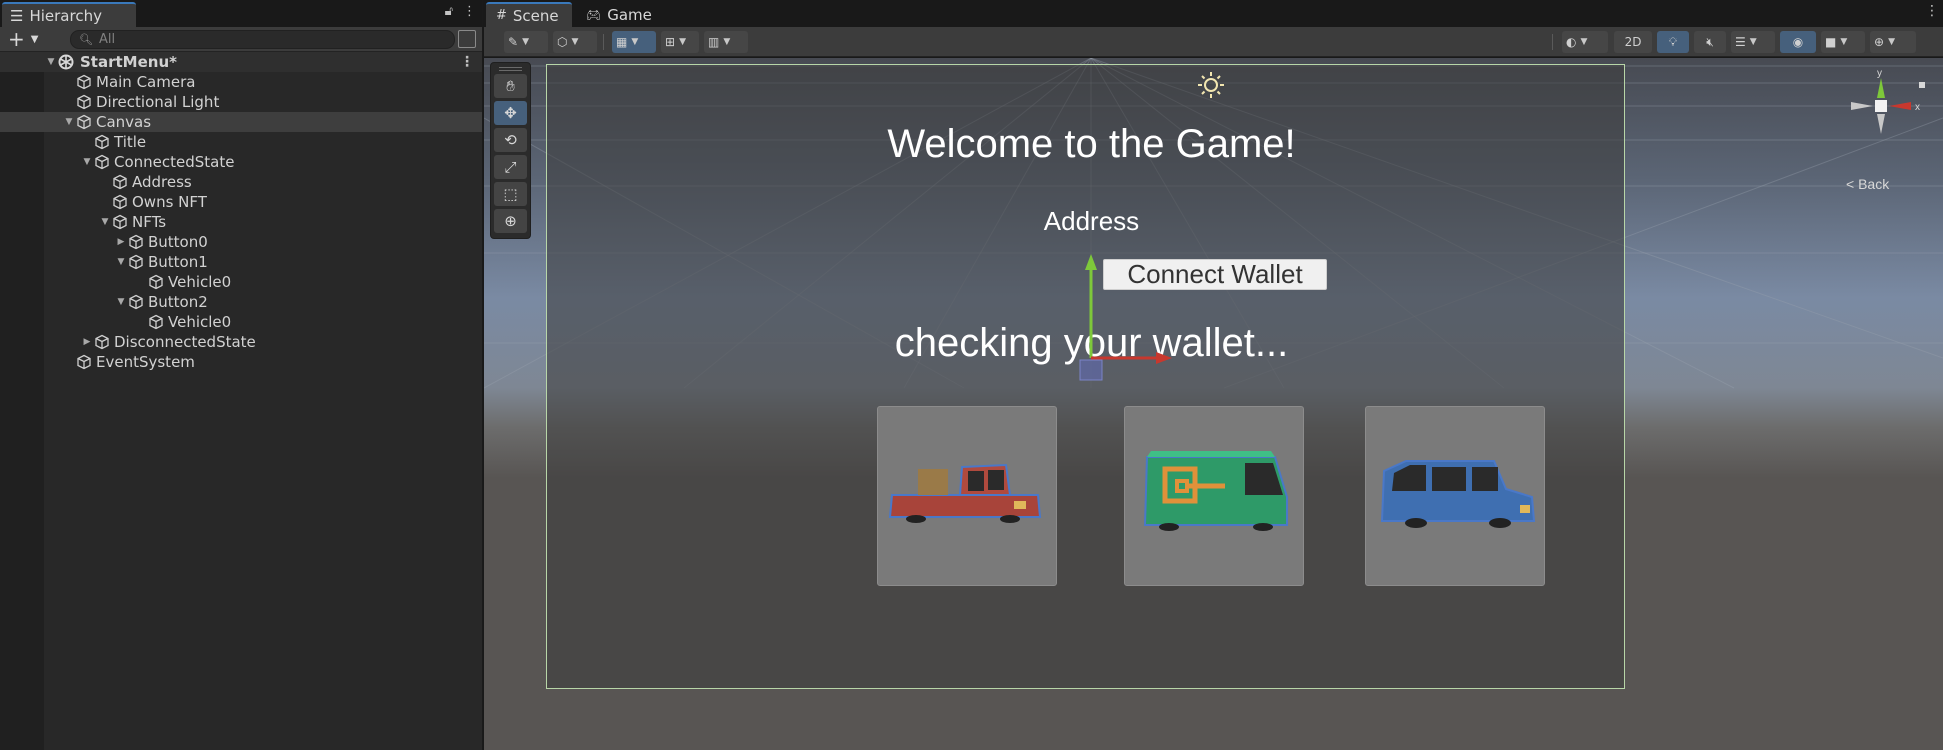 The image size is (1943, 750). Describe the element at coordinates (23, 39) in the screenshot. I see `add-object-button: + ▼` at that location.